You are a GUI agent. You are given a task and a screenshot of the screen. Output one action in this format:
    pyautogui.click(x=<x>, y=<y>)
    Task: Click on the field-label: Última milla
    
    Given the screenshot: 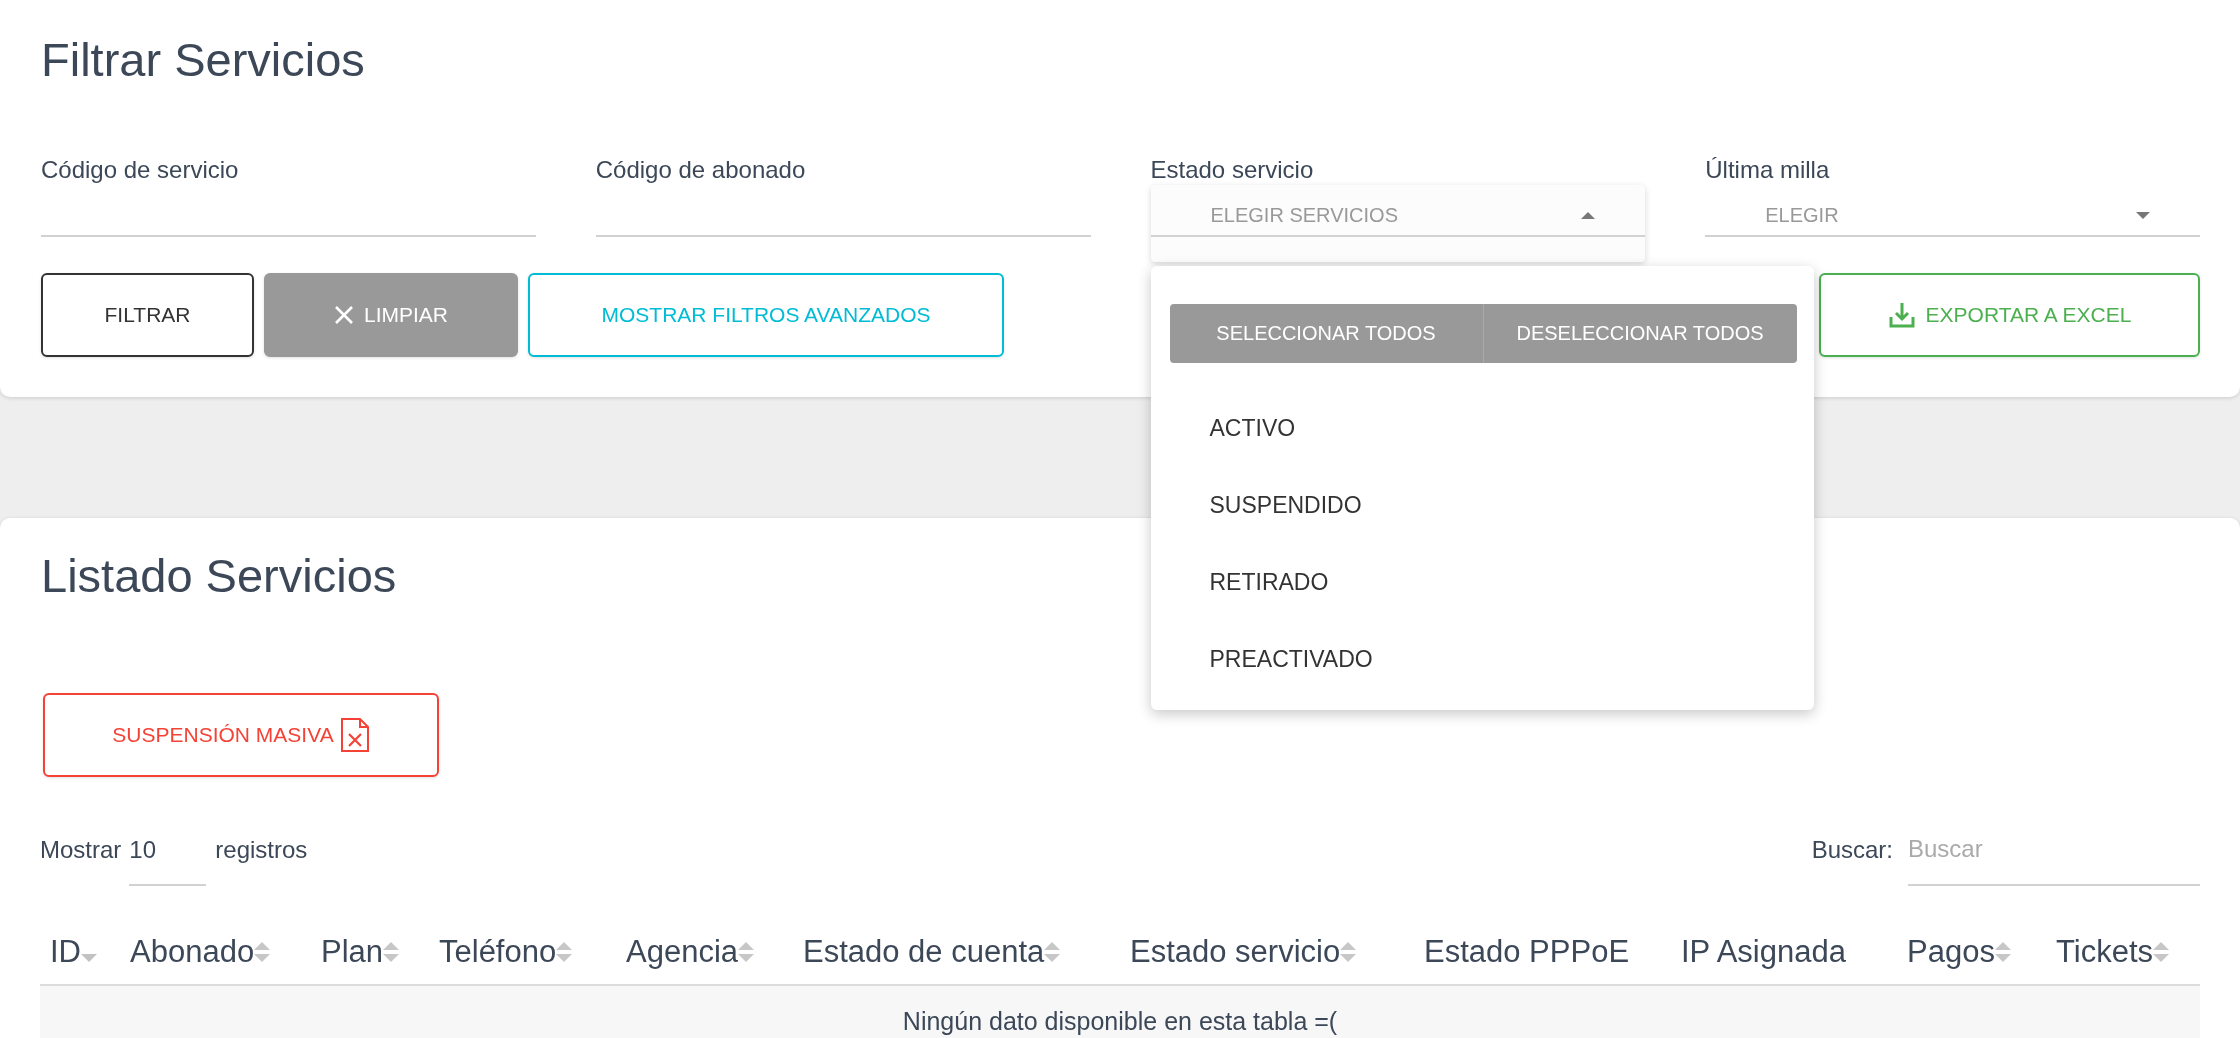 What is the action you would take?
    pyautogui.click(x=1767, y=170)
    